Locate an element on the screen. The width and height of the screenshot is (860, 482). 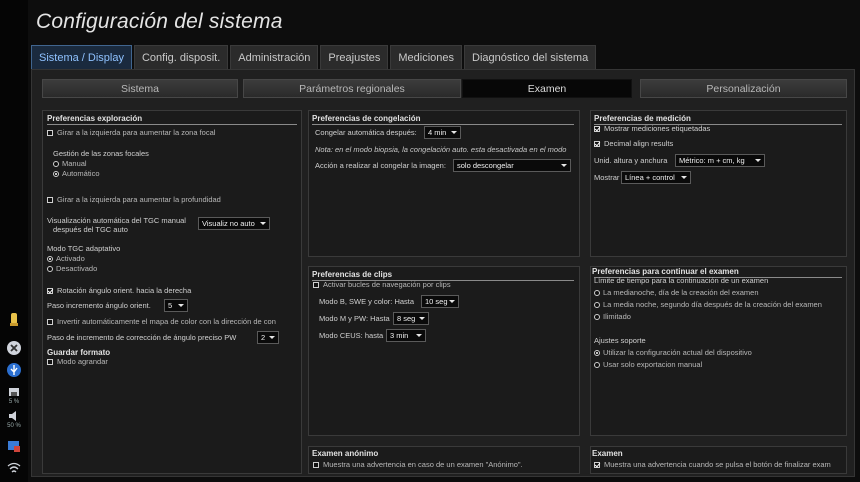
gestion-manual-radio: Manual is located at coordinates (70, 163).